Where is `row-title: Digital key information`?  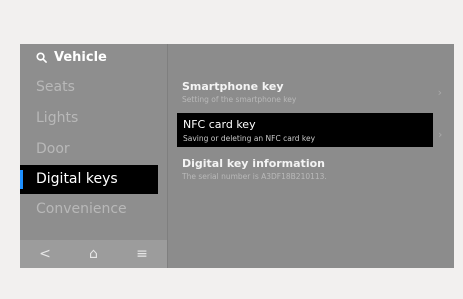
row-title: Digital key information is located at coordinates (253, 163).